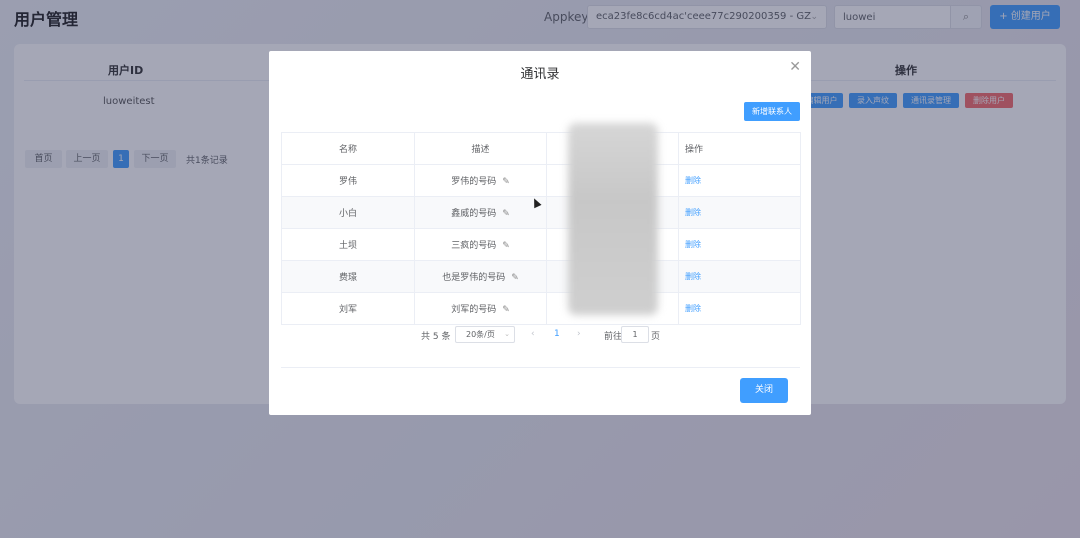 The image size is (1080, 538). I want to click on contact-desc: 罗伟的号码, so click(474, 182).